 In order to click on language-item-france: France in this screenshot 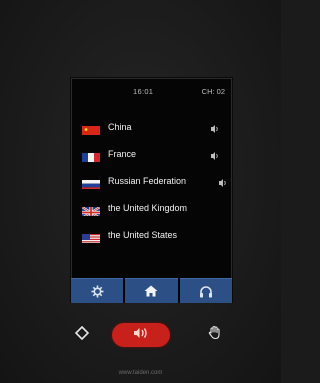, I will do `click(151, 158)`.